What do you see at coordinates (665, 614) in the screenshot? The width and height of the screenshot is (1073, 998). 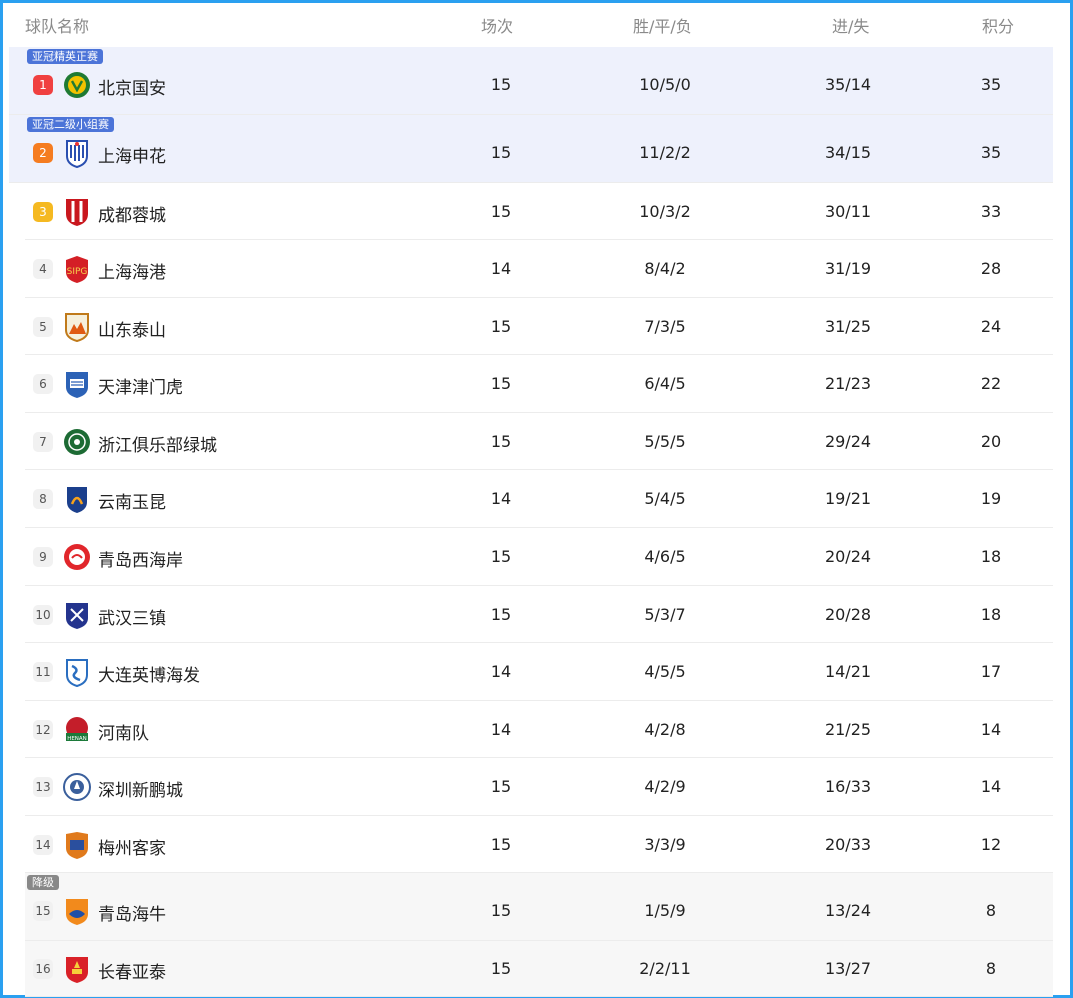 I see `wdl-cell: 5/3/7` at bounding box center [665, 614].